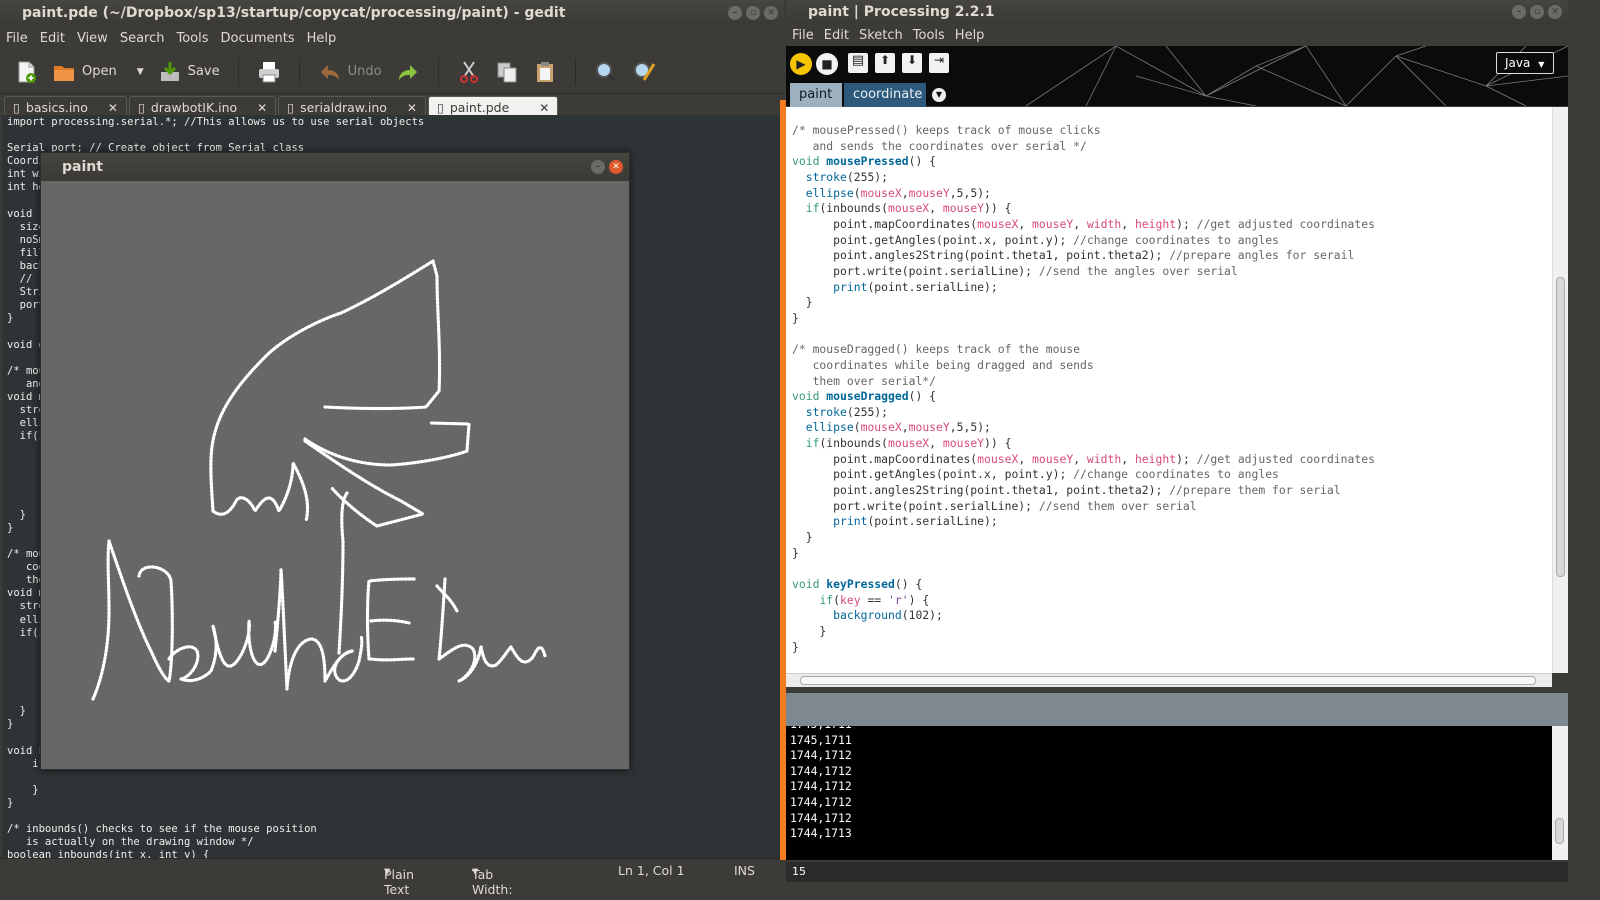  I want to click on open-label: Open, so click(99, 71).